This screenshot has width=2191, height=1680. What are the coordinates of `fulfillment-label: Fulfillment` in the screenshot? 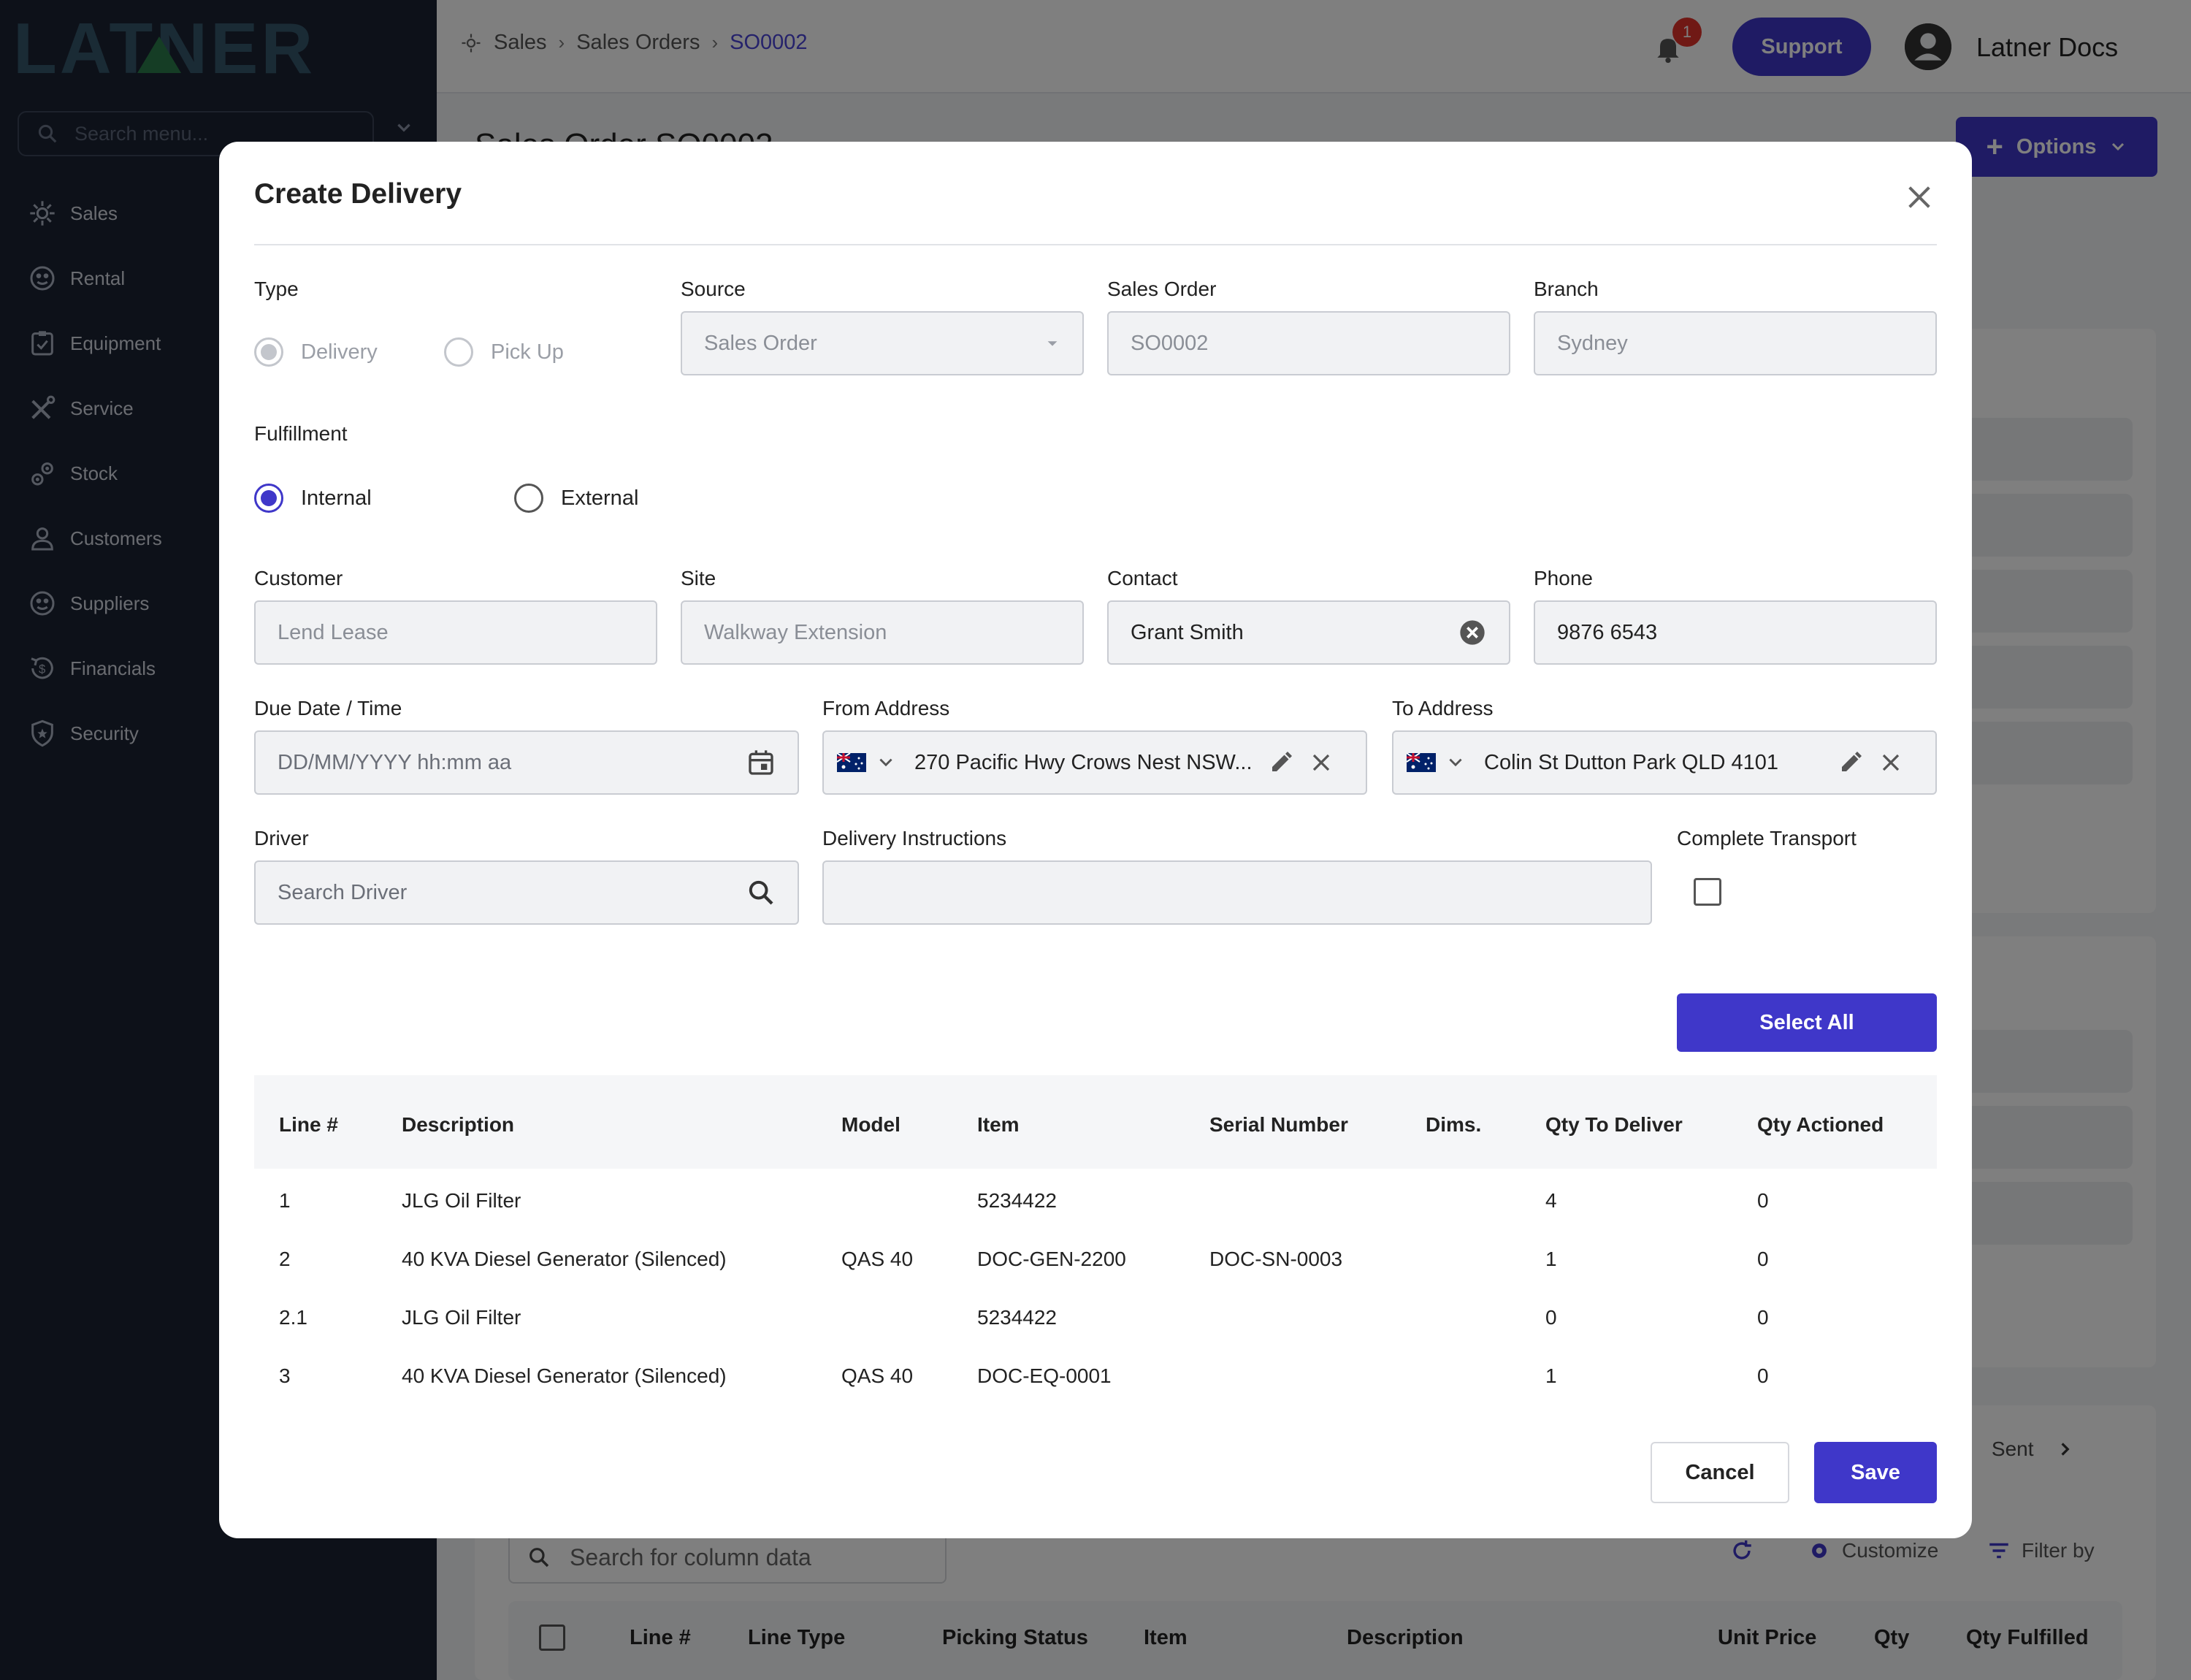 It's located at (301, 433).